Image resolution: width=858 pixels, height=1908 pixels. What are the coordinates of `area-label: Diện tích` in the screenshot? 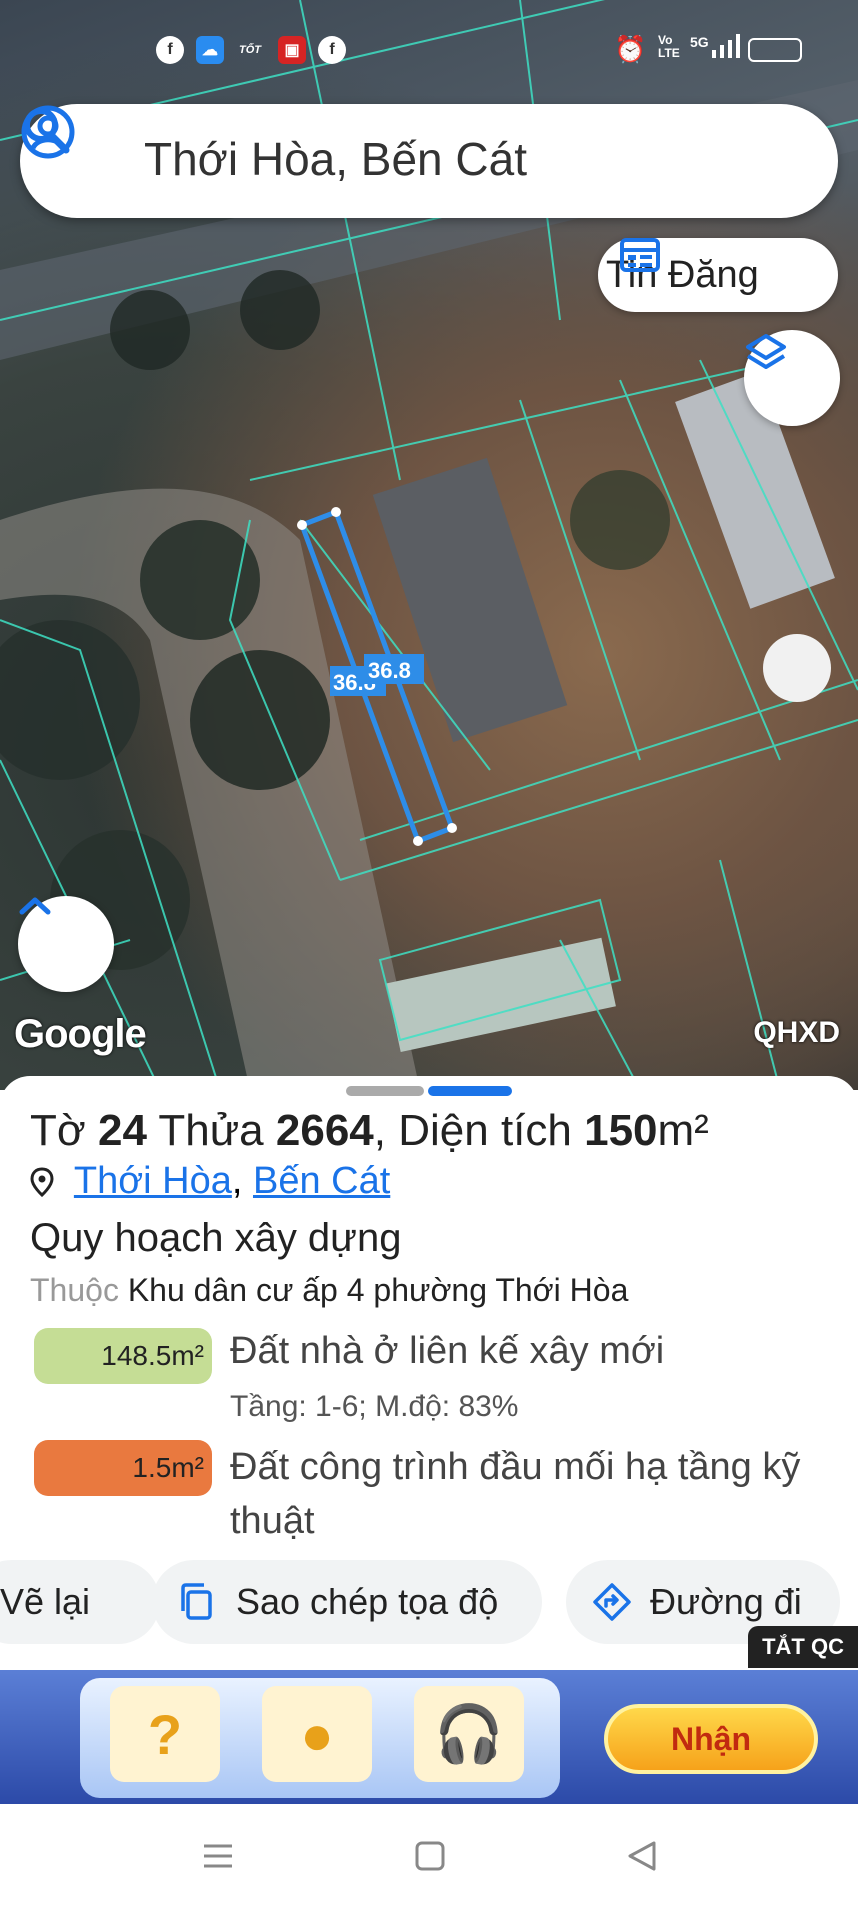 It's located at (485, 1130).